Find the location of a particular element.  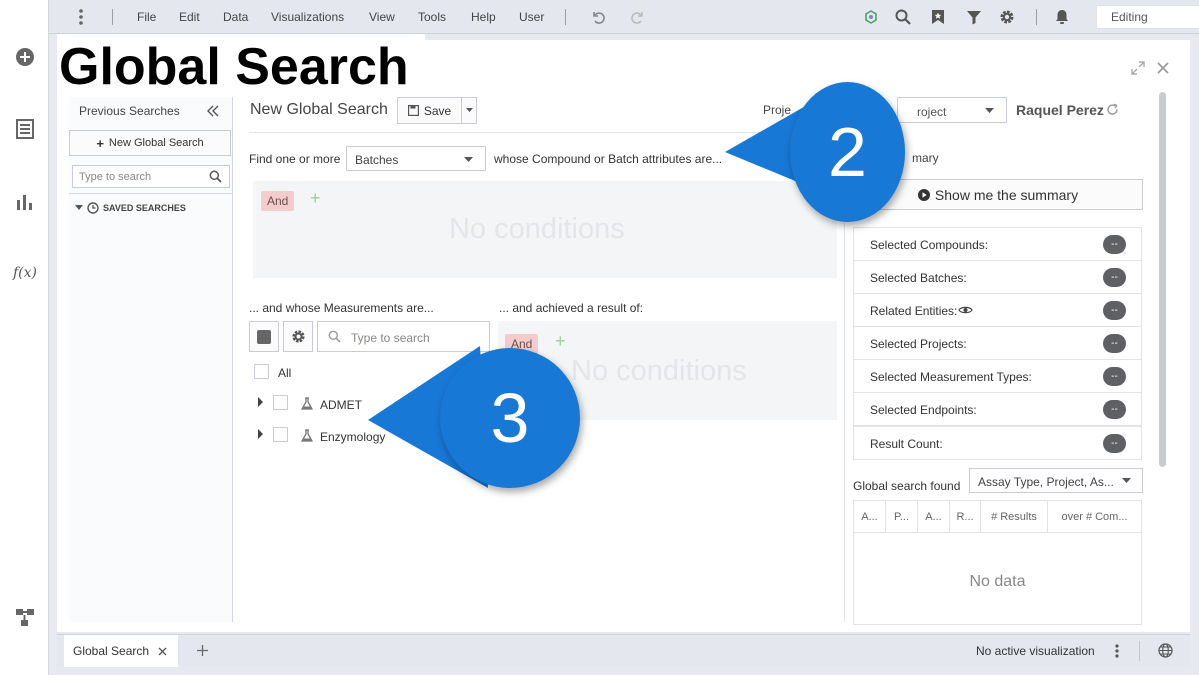

callout-3-number: 3 is located at coordinates (510, 418).